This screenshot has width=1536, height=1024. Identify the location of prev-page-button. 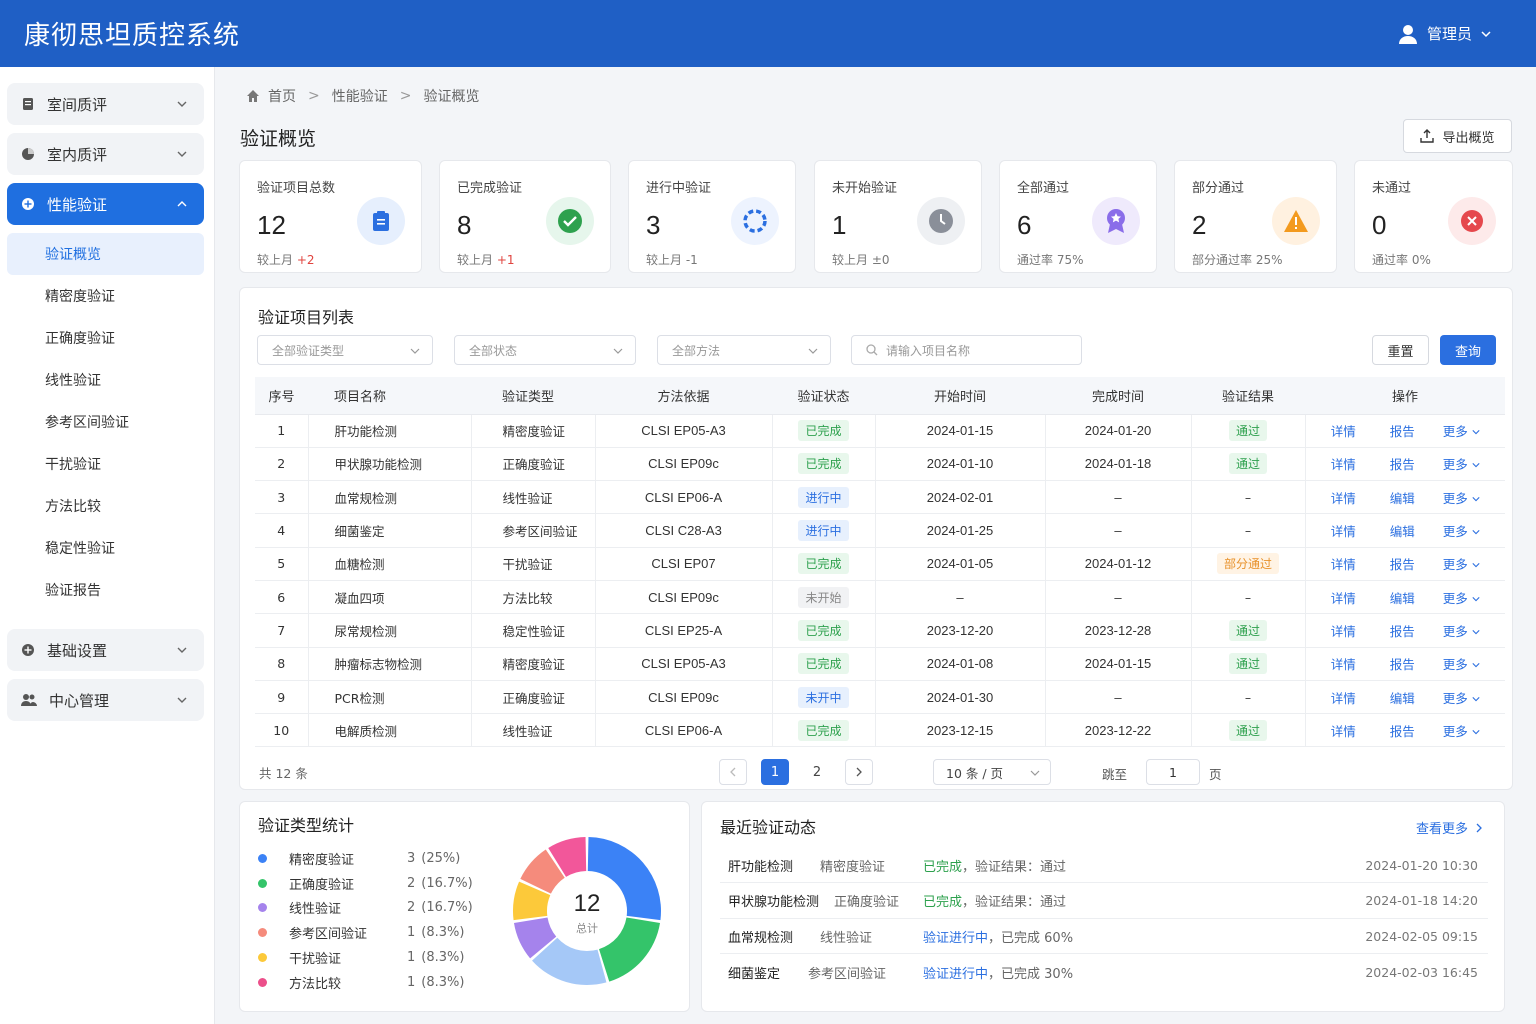
(733, 772).